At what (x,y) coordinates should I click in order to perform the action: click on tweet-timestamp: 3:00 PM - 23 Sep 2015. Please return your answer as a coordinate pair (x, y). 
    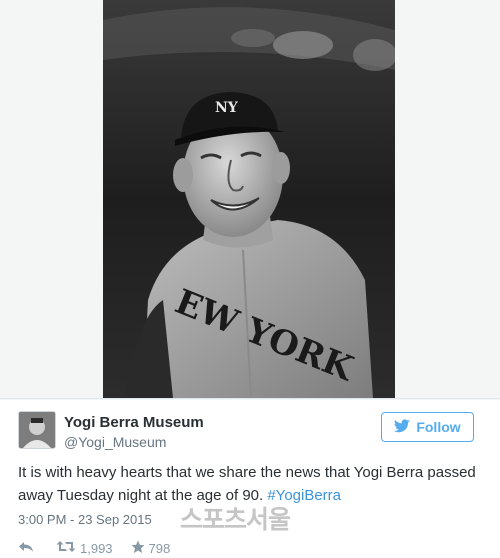
    Looking at the image, I should click on (85, 519).